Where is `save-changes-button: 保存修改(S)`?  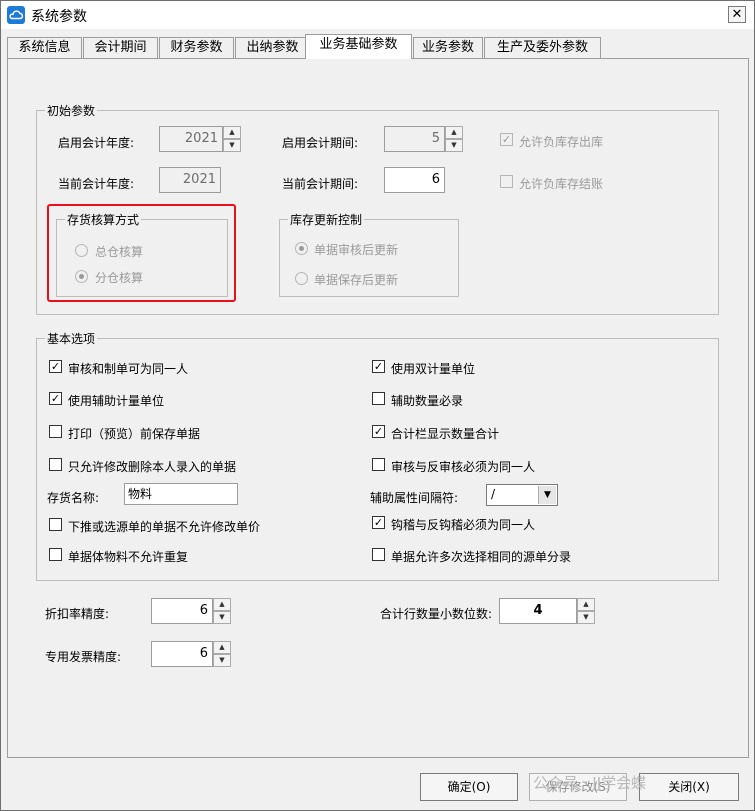
save-changes-button: 保存修改(S) is located at coordinates (578, 787).